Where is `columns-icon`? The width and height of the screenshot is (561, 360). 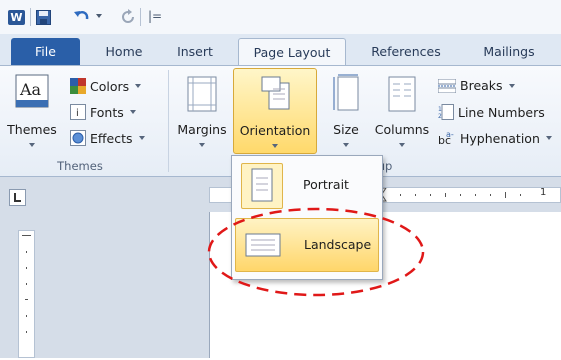 columns-icon is located at coordinates (402, 94).